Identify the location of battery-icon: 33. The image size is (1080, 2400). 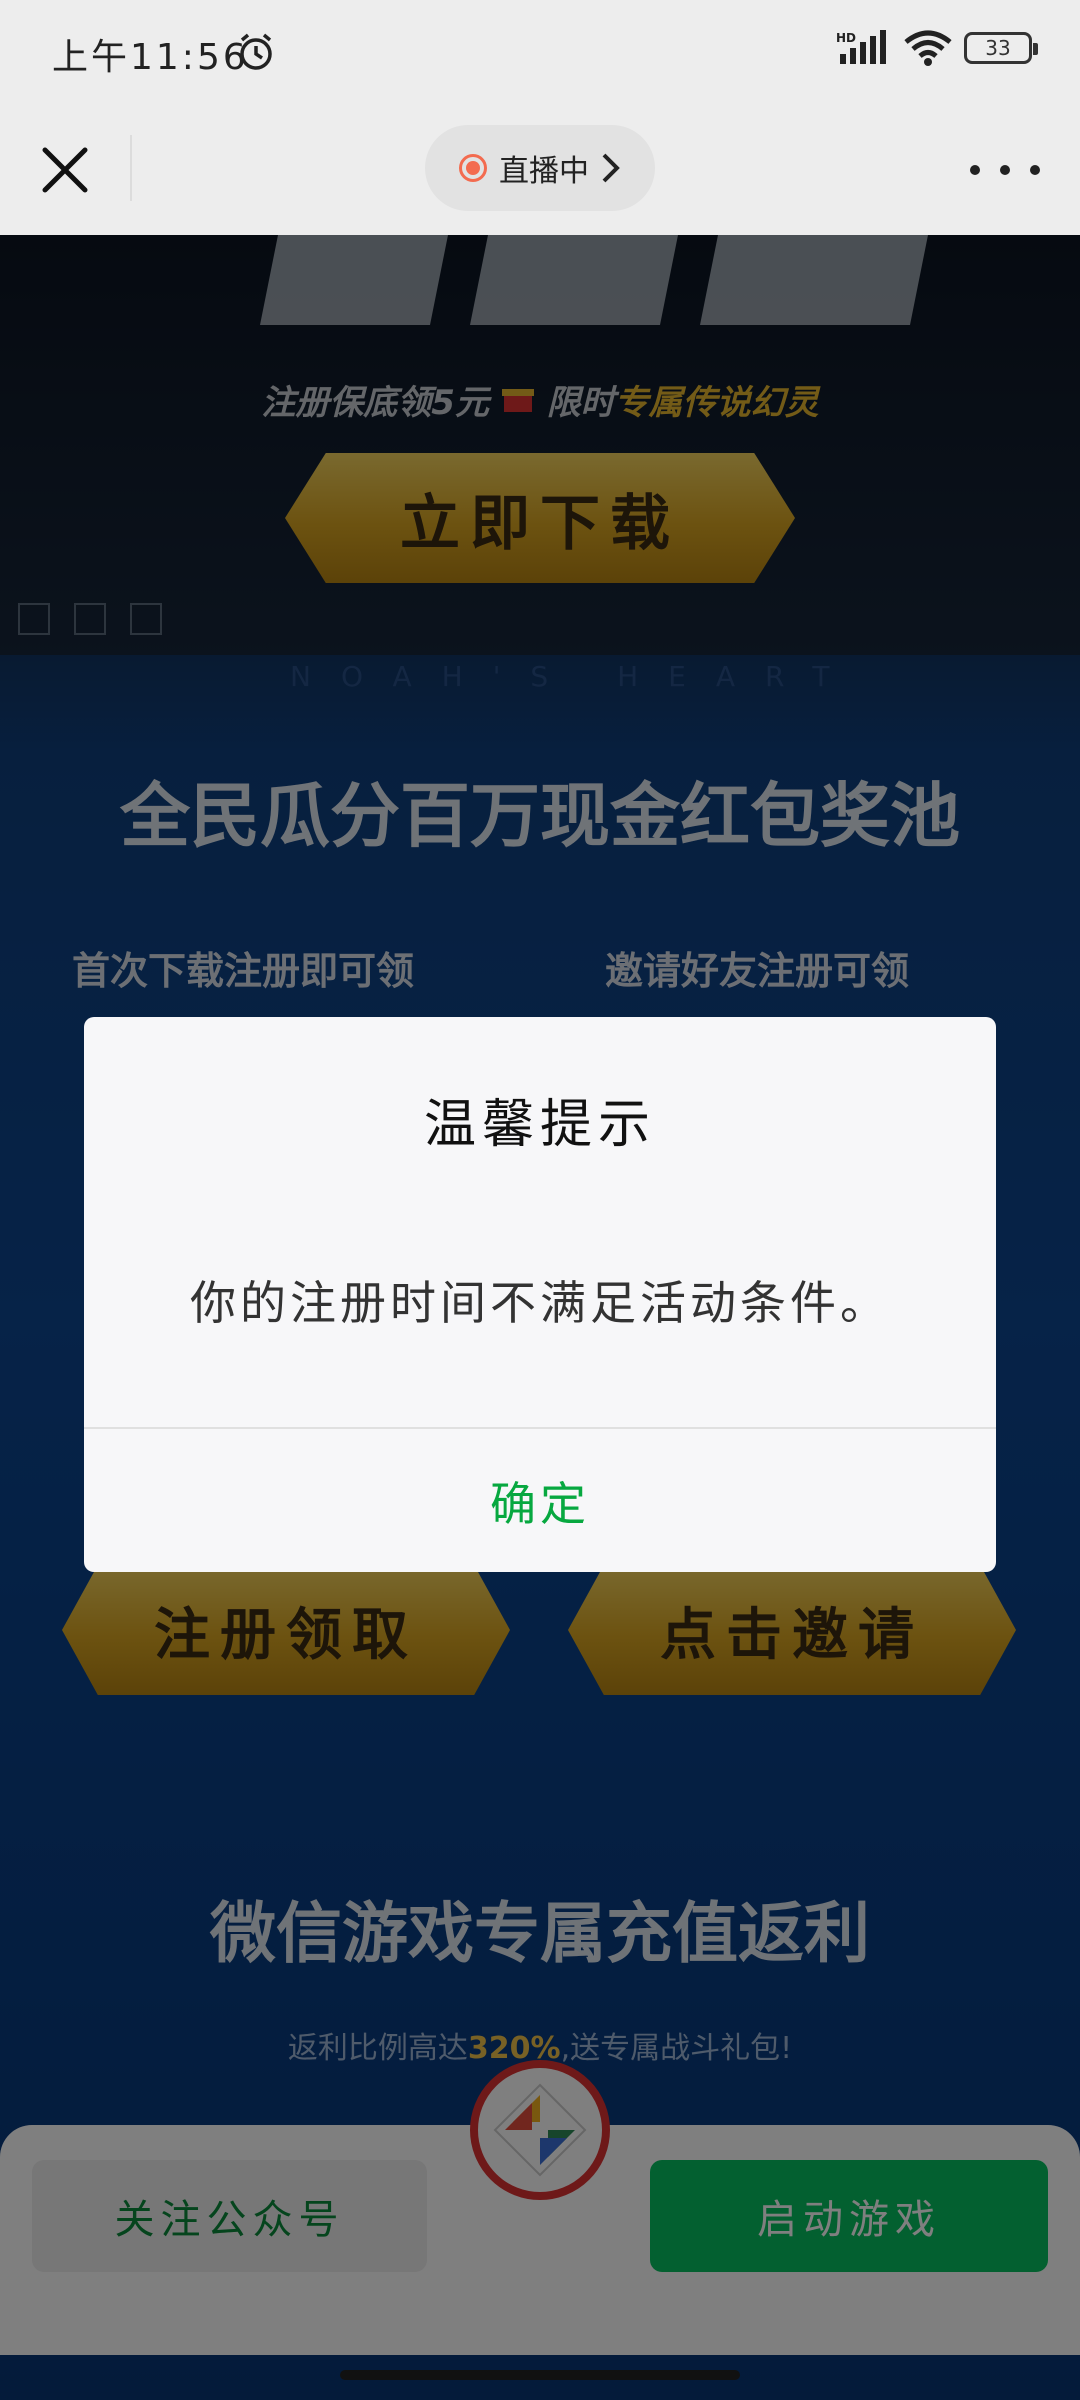
(1001, 48).